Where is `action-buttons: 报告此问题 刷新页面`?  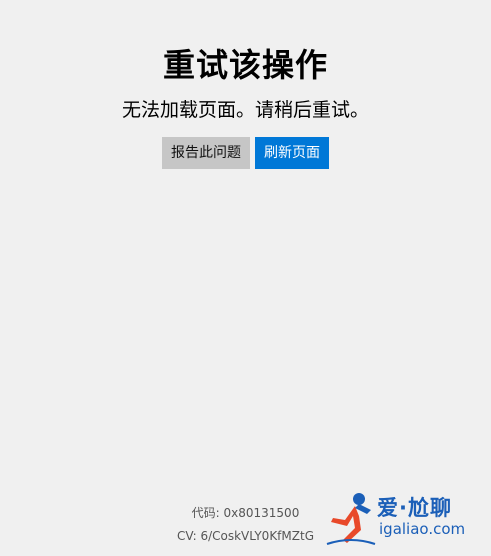
action-buttons: 报告此问题 刷新页面 is located at coordinates (245, 153).